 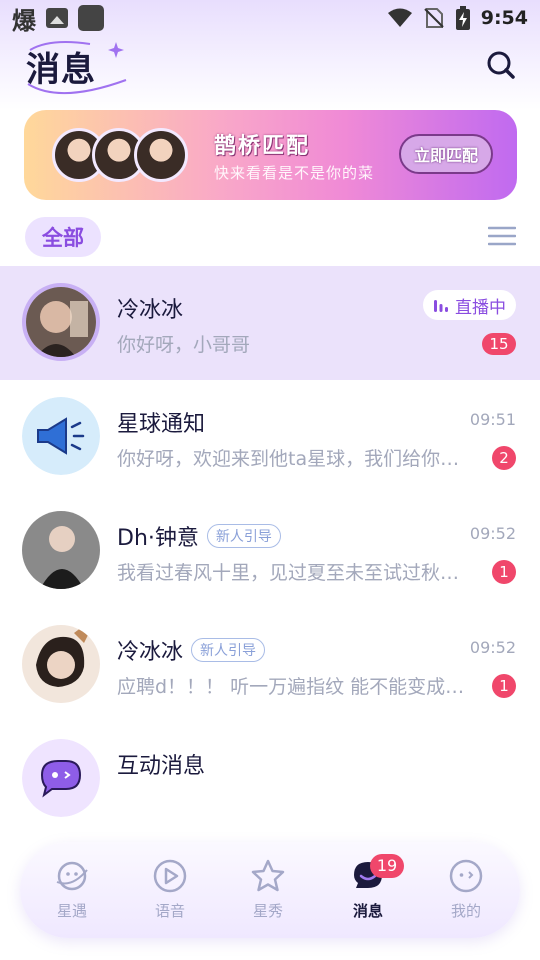 What do you see at coordinates (297, 459) in the screenshot?
I see `chat-preview: 你好呀，欢迎来到他ta星球，我们给你准备了新人礼包` at bounding box center [297, 459].